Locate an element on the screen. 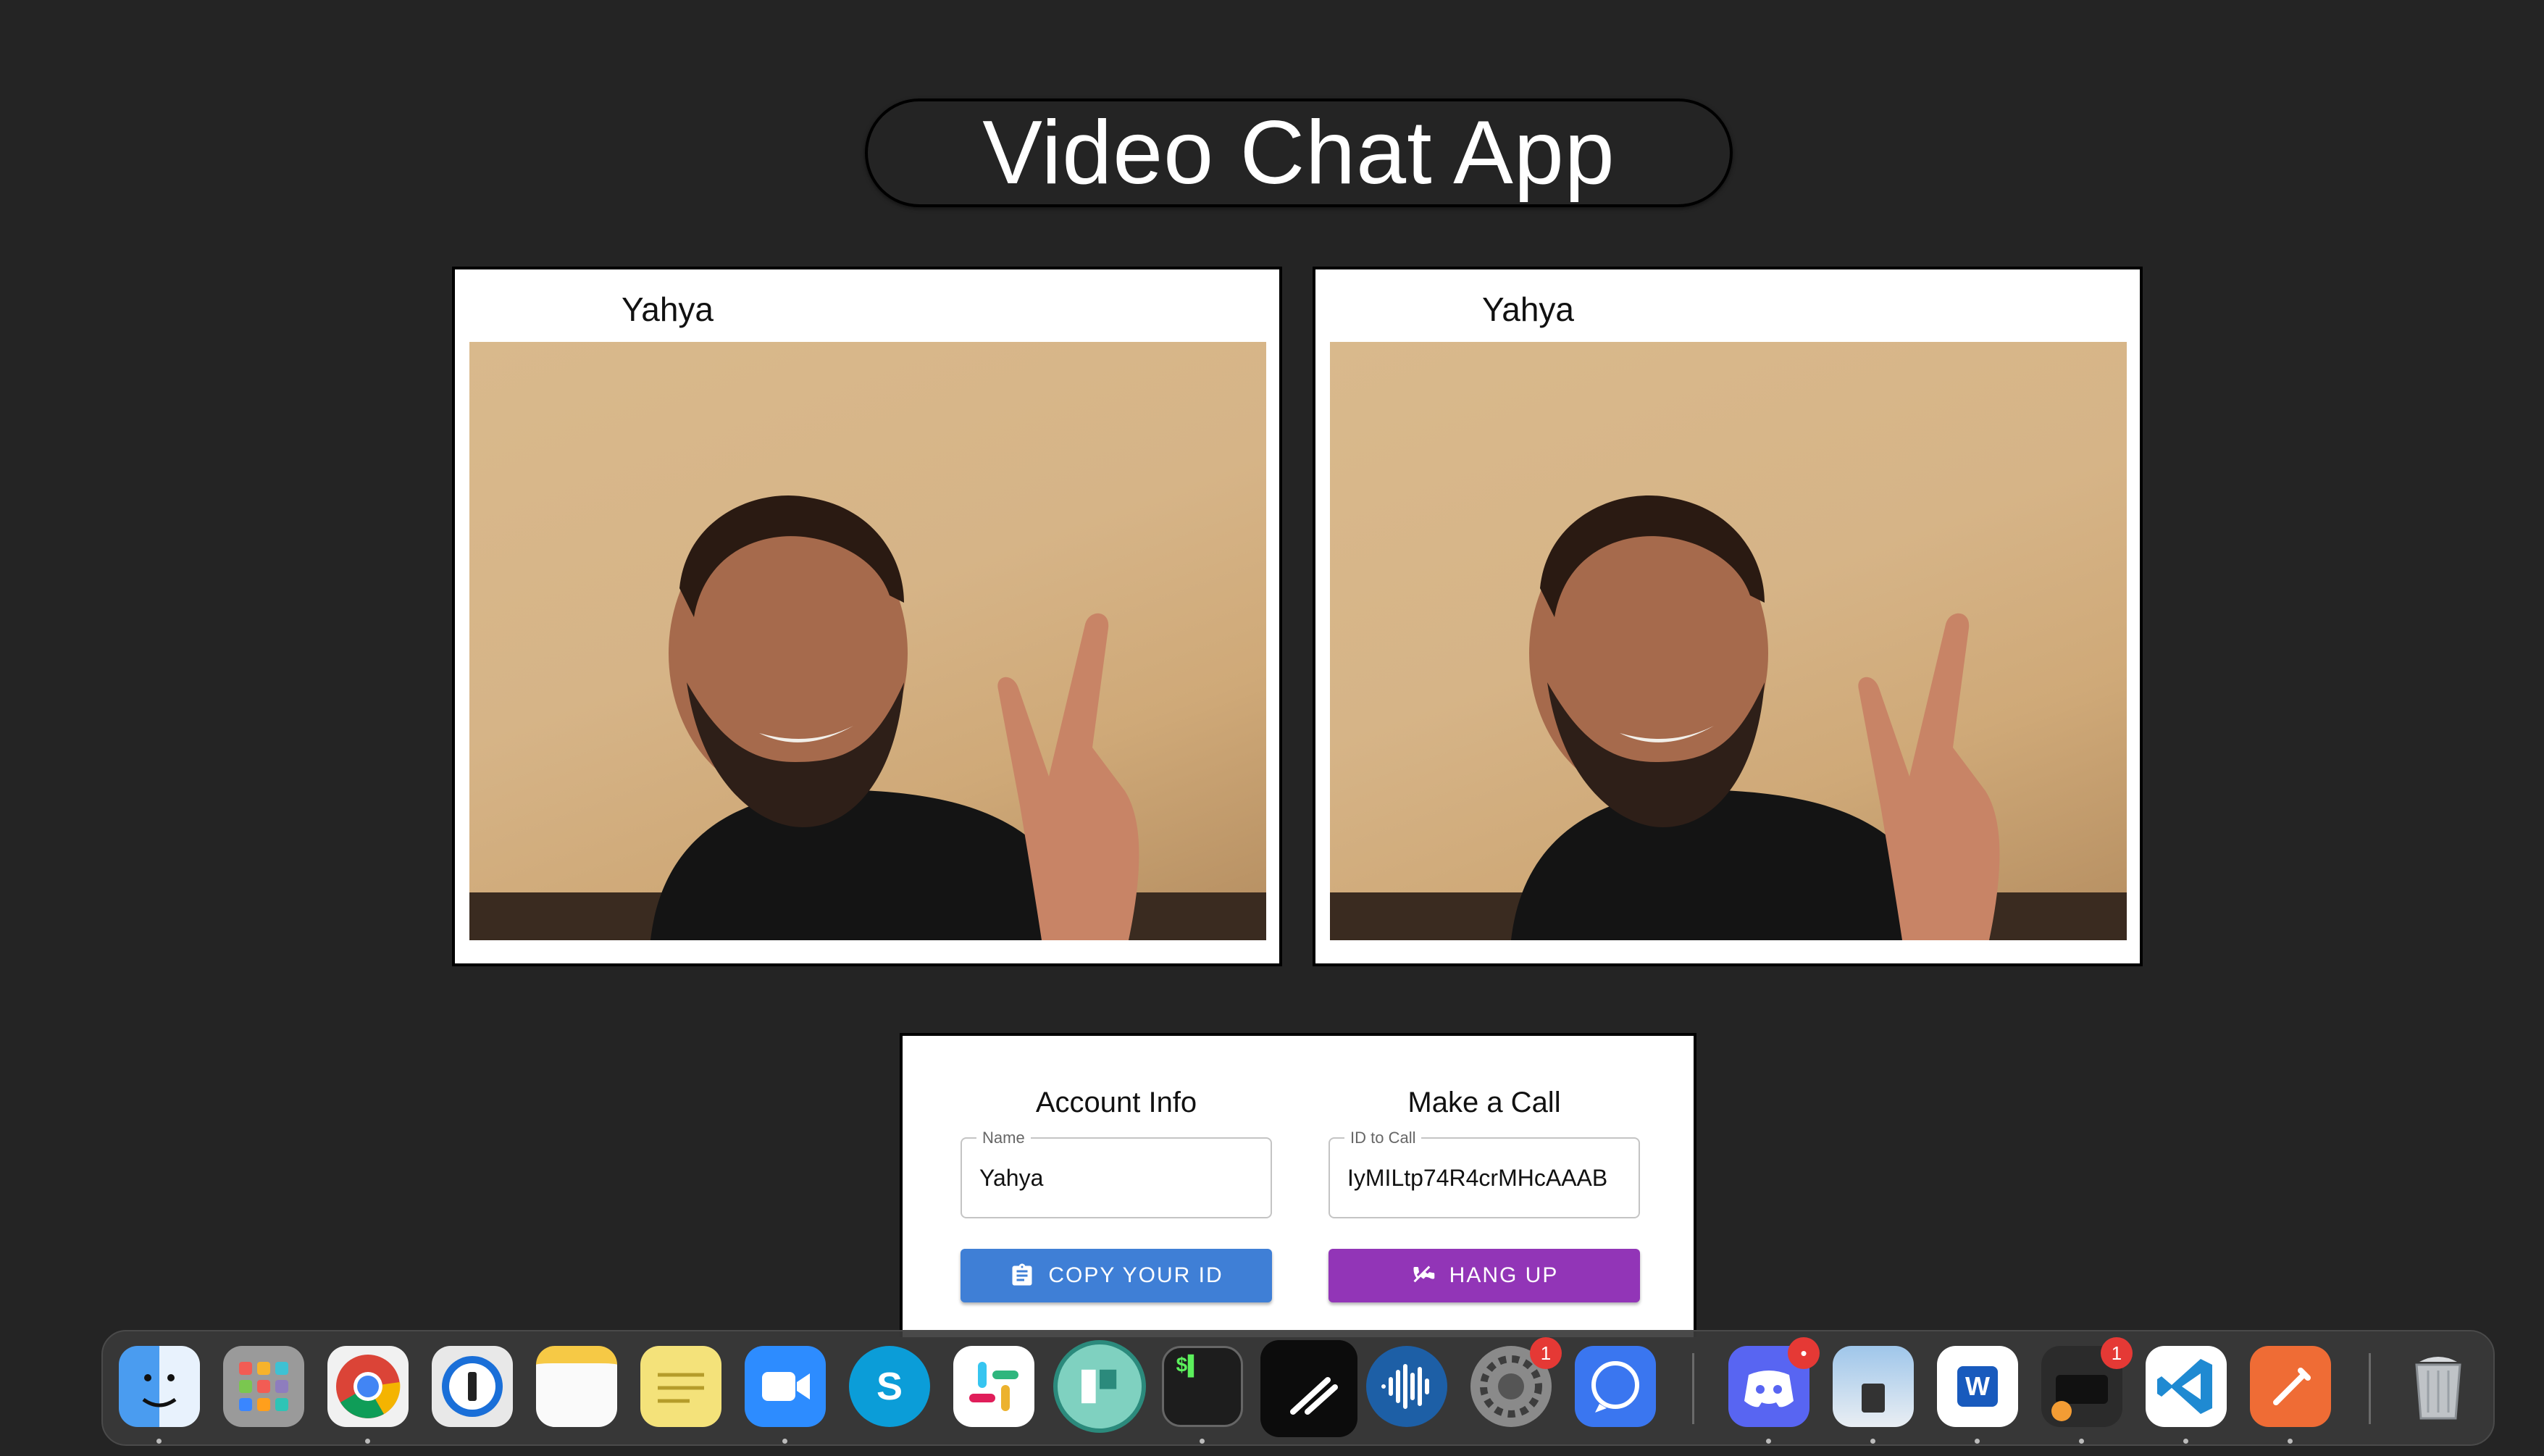  app-title: Video Chat App is located at coordinates (1299, 153).